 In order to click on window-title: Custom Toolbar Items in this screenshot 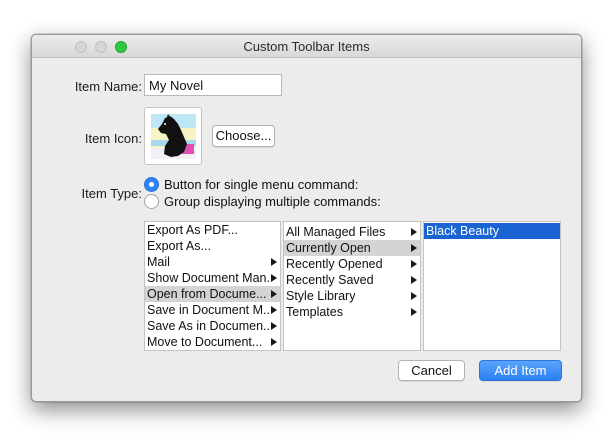, I will do `click(306, 46)`.